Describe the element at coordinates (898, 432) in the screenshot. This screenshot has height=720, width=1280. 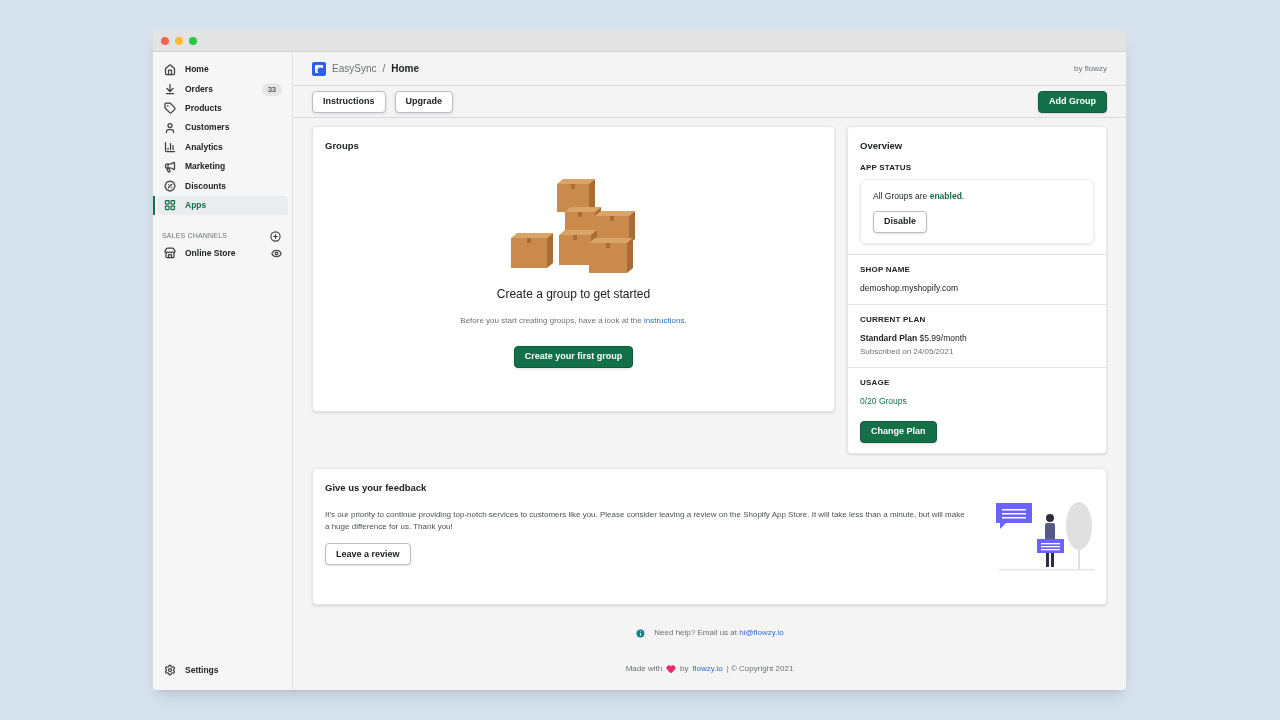
I see `change-plan-button: Change Plan` at that location.